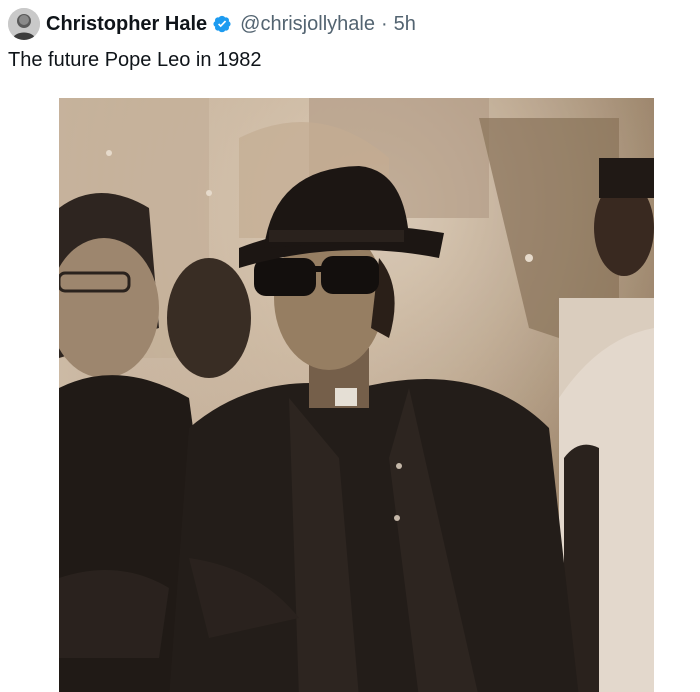 The height and width of the screenshot is (692, 700). I want to click on avatar, so click(24, 24).